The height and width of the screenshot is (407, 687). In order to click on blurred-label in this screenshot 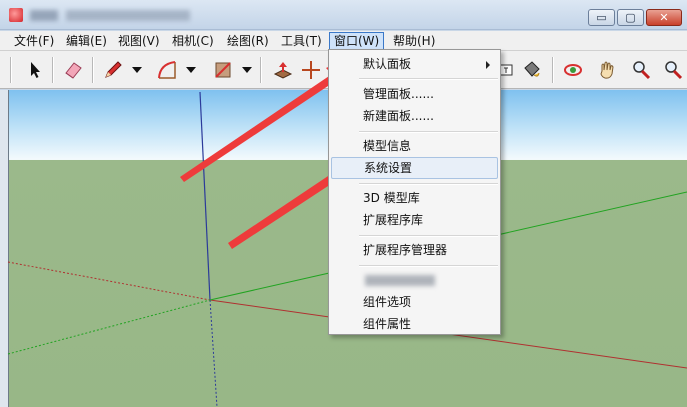, I will do `click(400, 280)`.